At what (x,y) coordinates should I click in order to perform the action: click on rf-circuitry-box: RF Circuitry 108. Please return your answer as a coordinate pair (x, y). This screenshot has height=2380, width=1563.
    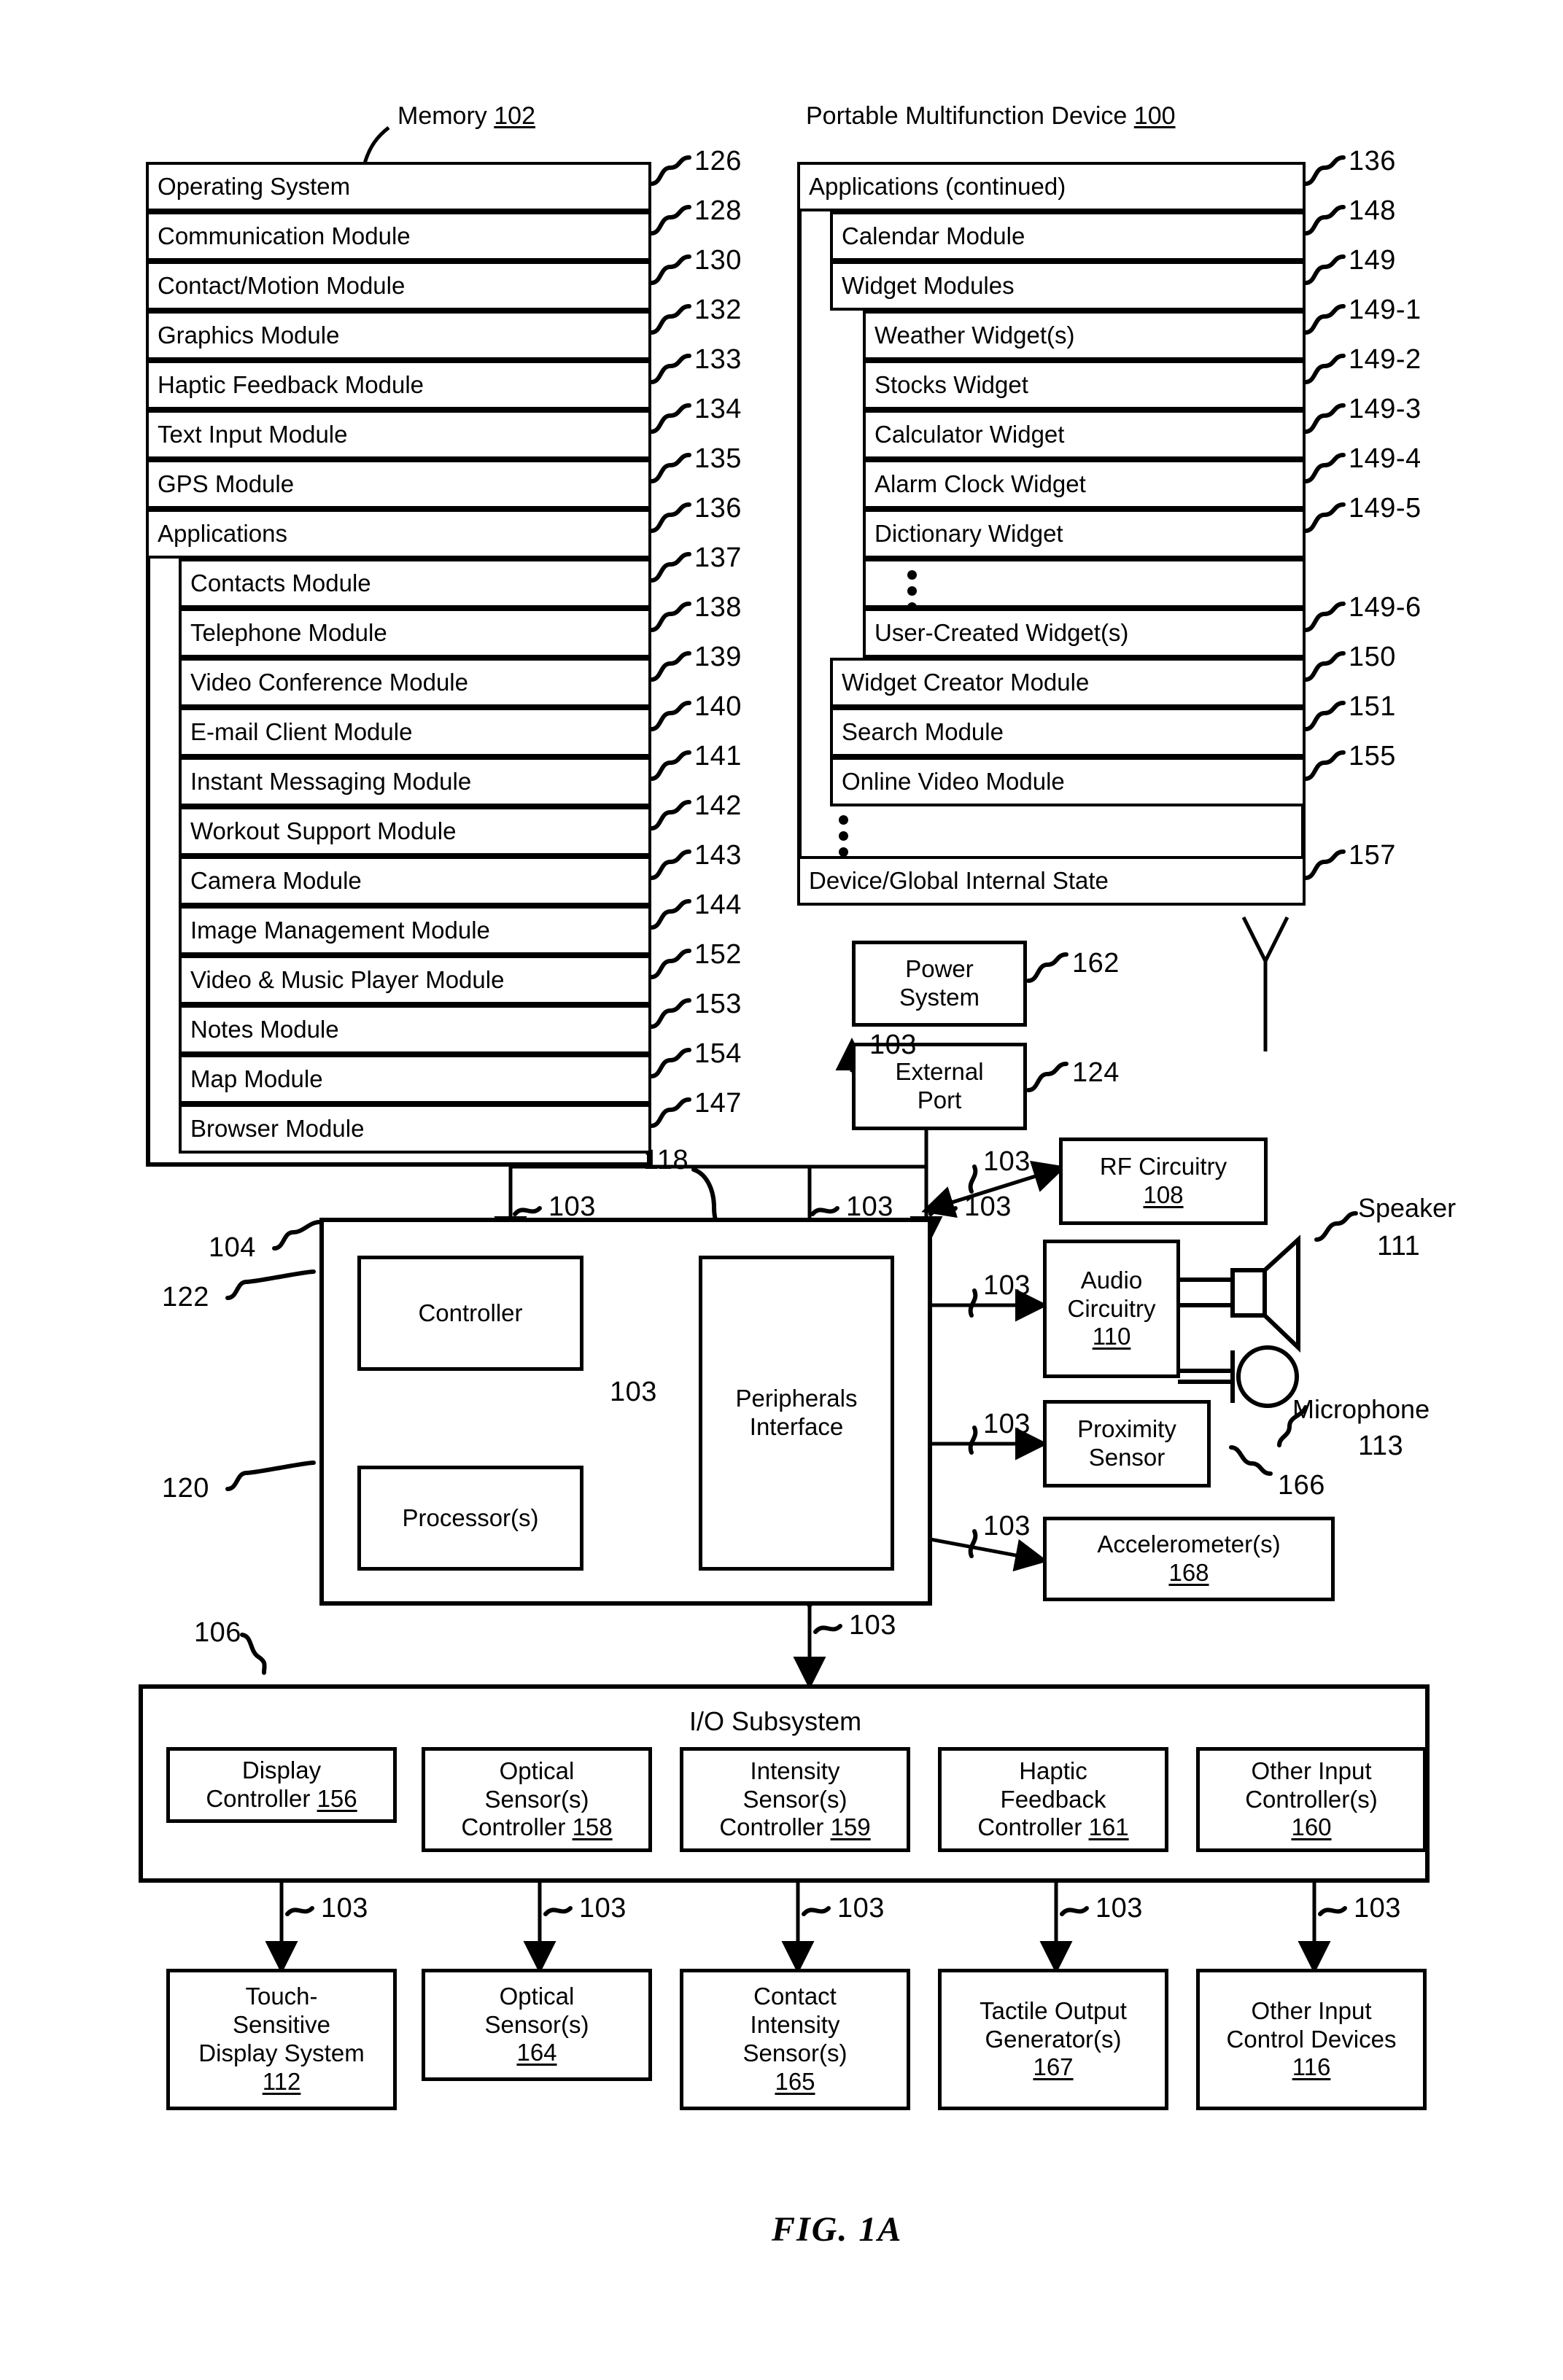
    Looking at the image, I should click on (1163, 1181).